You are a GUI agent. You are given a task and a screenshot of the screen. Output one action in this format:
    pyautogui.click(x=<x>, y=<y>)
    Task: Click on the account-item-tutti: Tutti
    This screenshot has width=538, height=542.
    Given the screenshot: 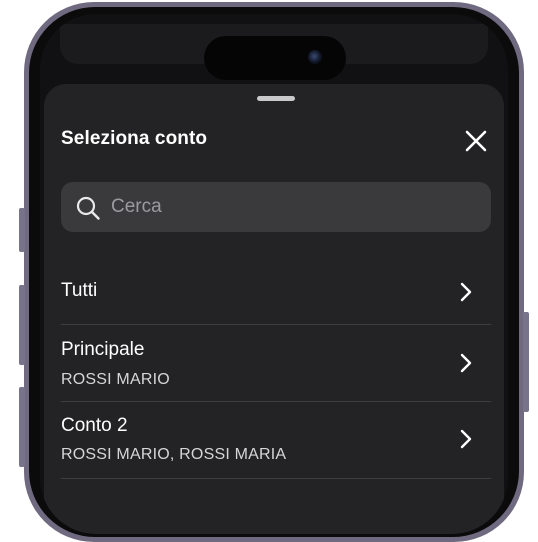 What is the action you would take?
    pyautogui.click(x=276, y=292)
    